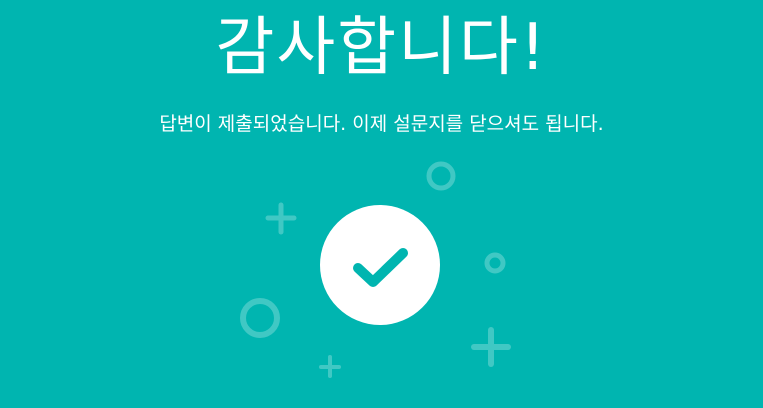  I want to click on check-icon, so click(380, 267).